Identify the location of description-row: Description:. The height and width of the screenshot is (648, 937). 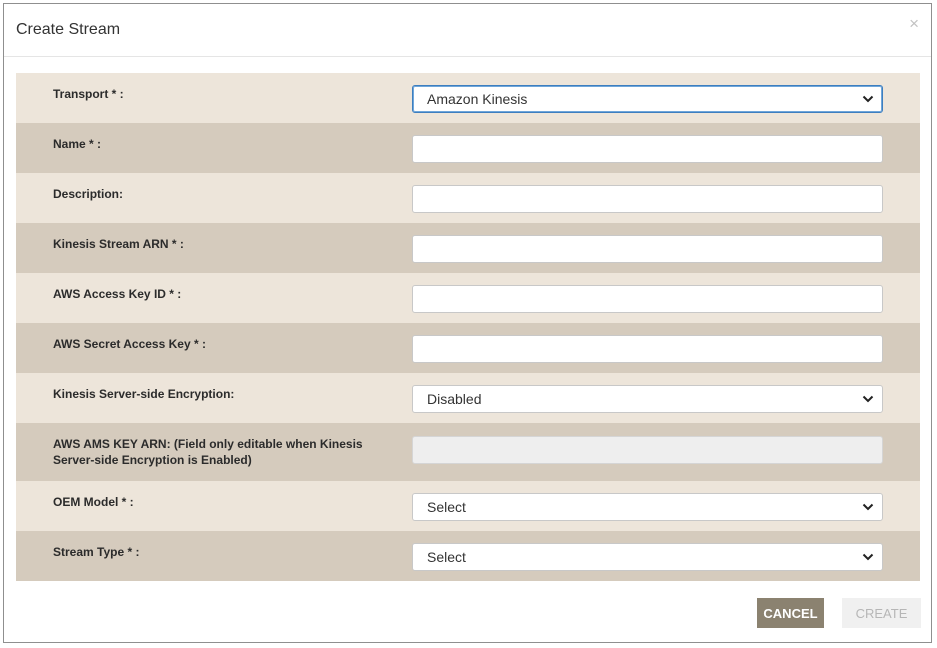
(468, 198).